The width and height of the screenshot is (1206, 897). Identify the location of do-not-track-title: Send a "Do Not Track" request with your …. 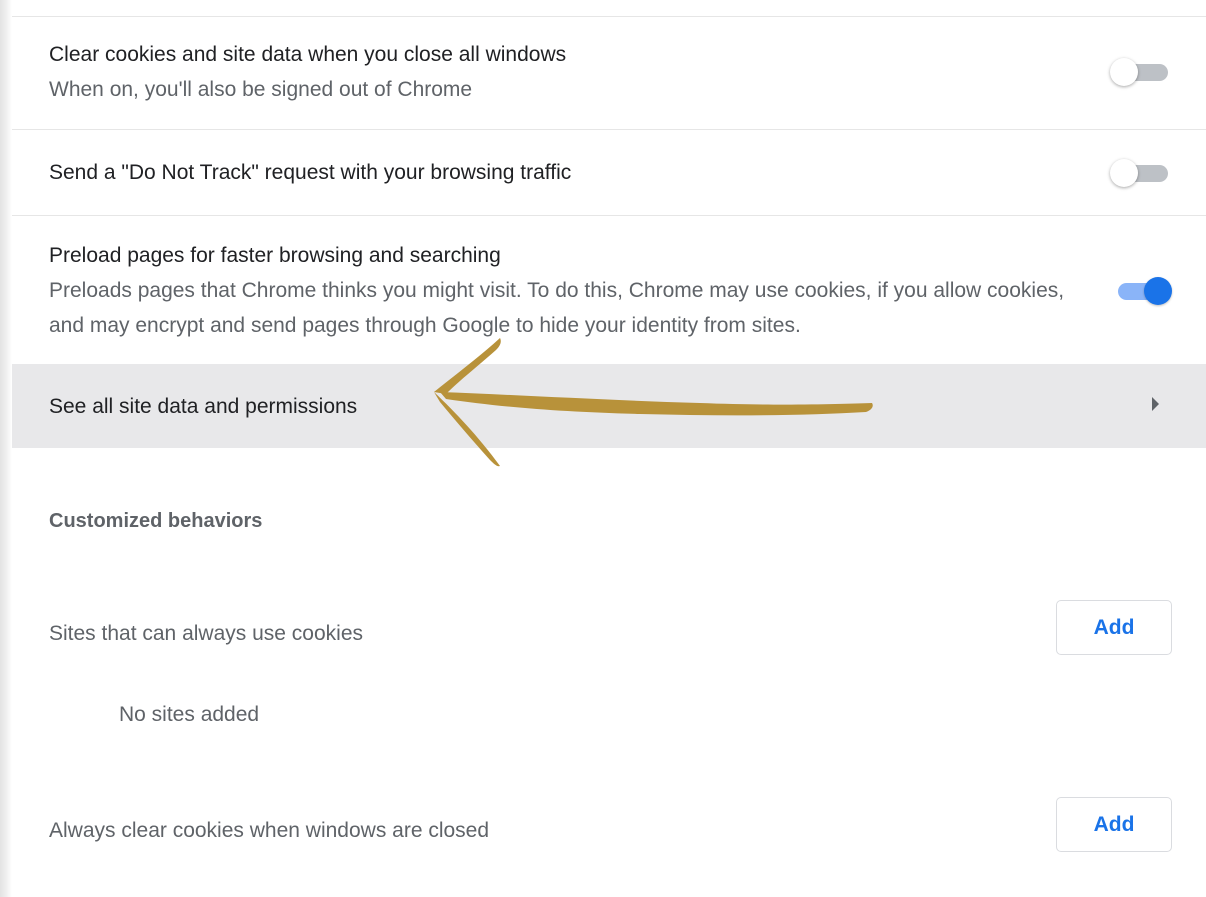
(310, 172).